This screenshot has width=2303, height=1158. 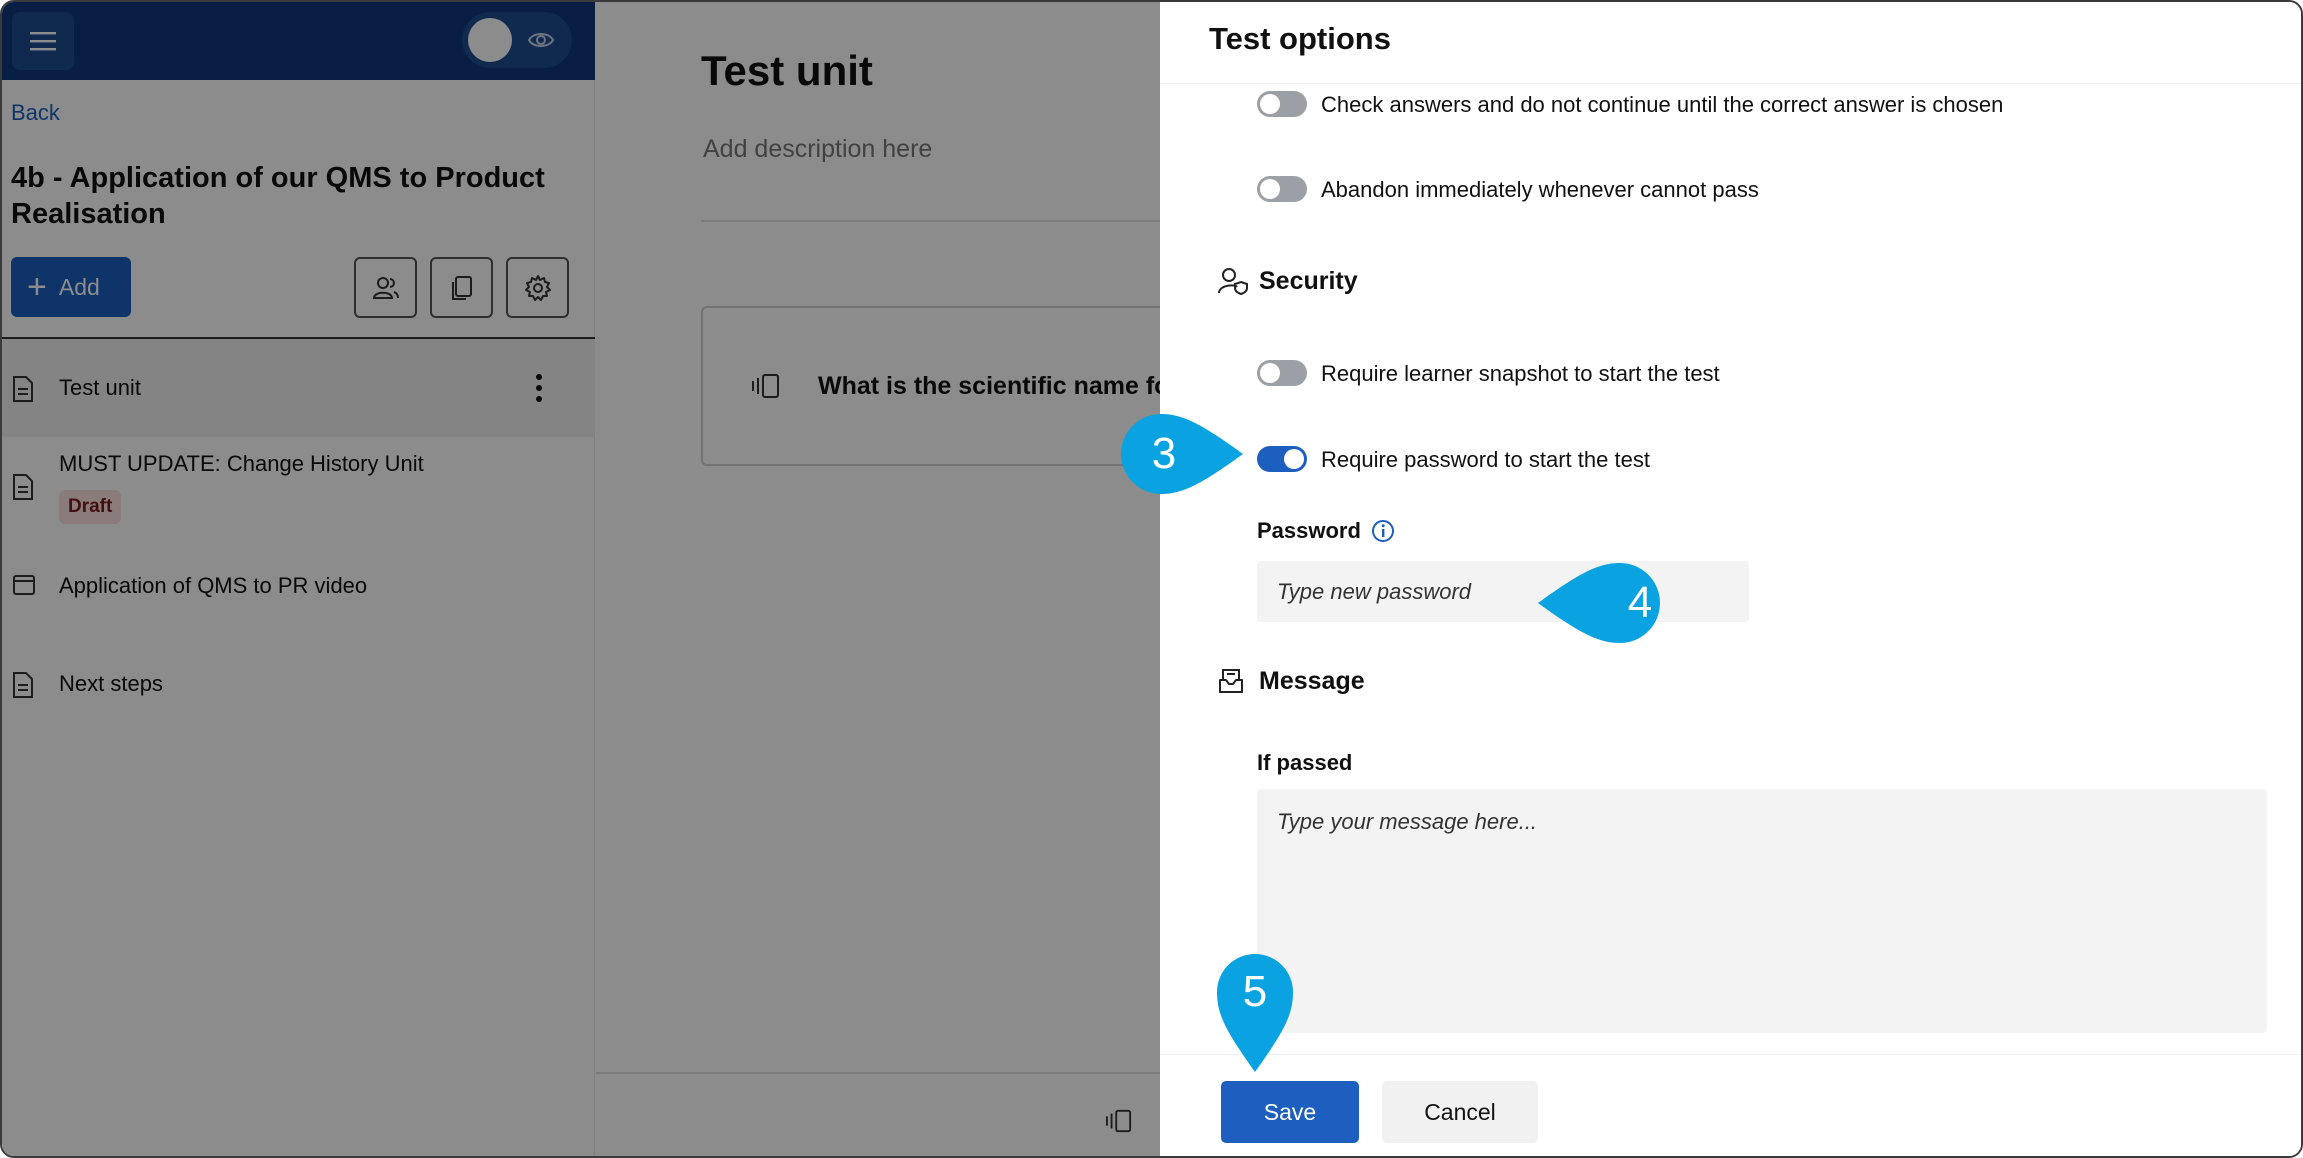 What do you see at coordinates (1312, 680) in the screenshot?
I see `message-heading-label: Message` at bounding box center [1312, 680].